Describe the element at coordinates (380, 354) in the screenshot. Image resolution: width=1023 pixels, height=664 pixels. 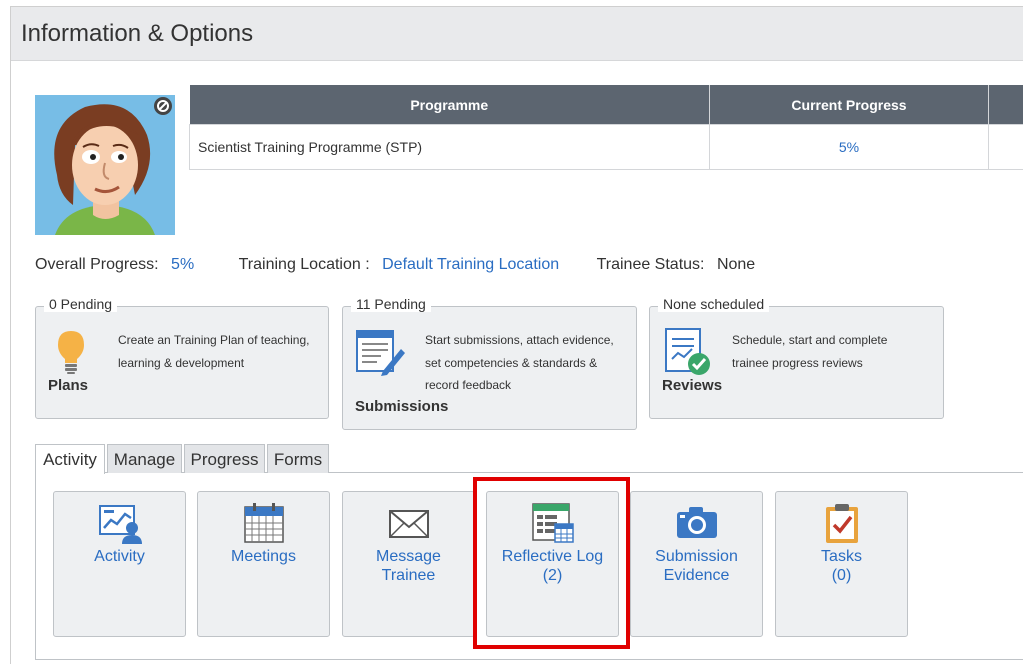
I see `form-pencil-icon` at that location.